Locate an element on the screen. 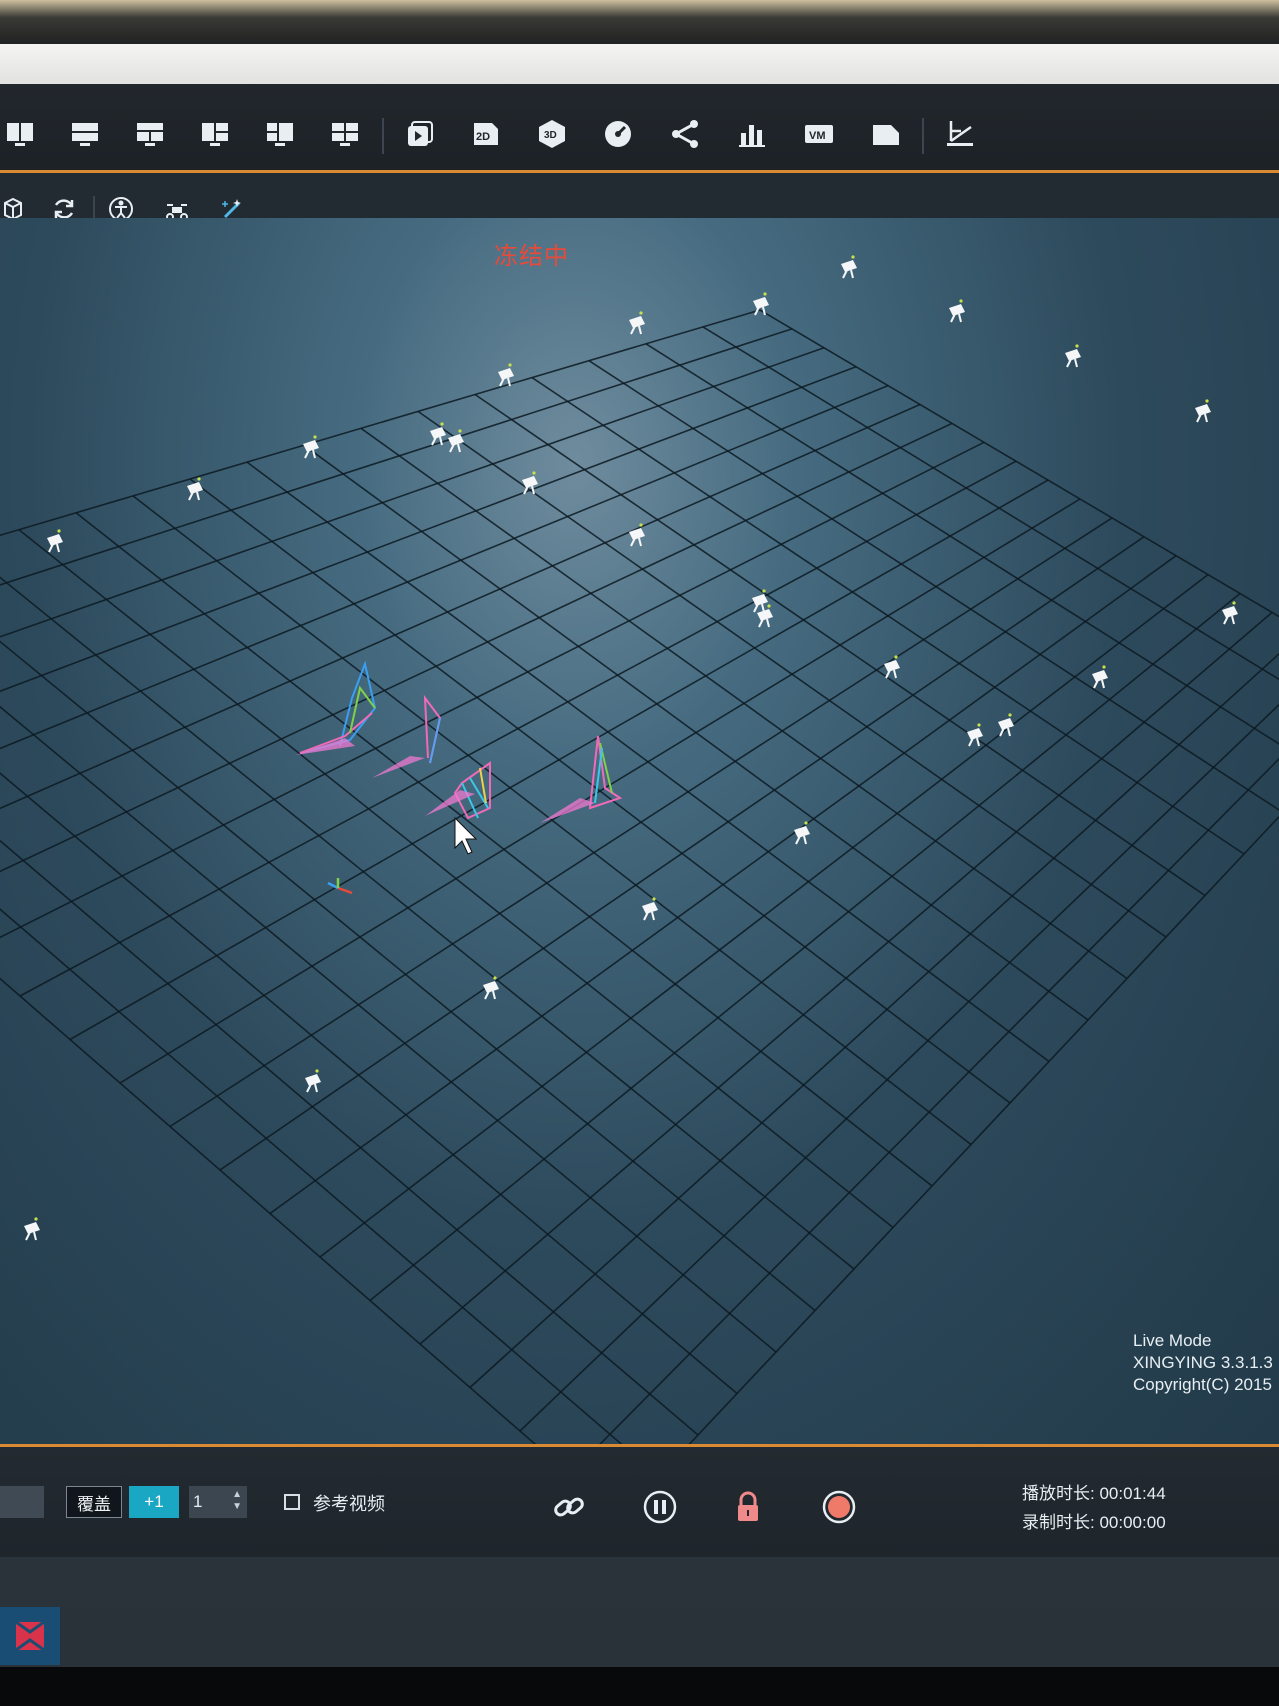 The width and height of the screenshot is (1279, 1706). gauge-icon is located at coordinates (618, 134).